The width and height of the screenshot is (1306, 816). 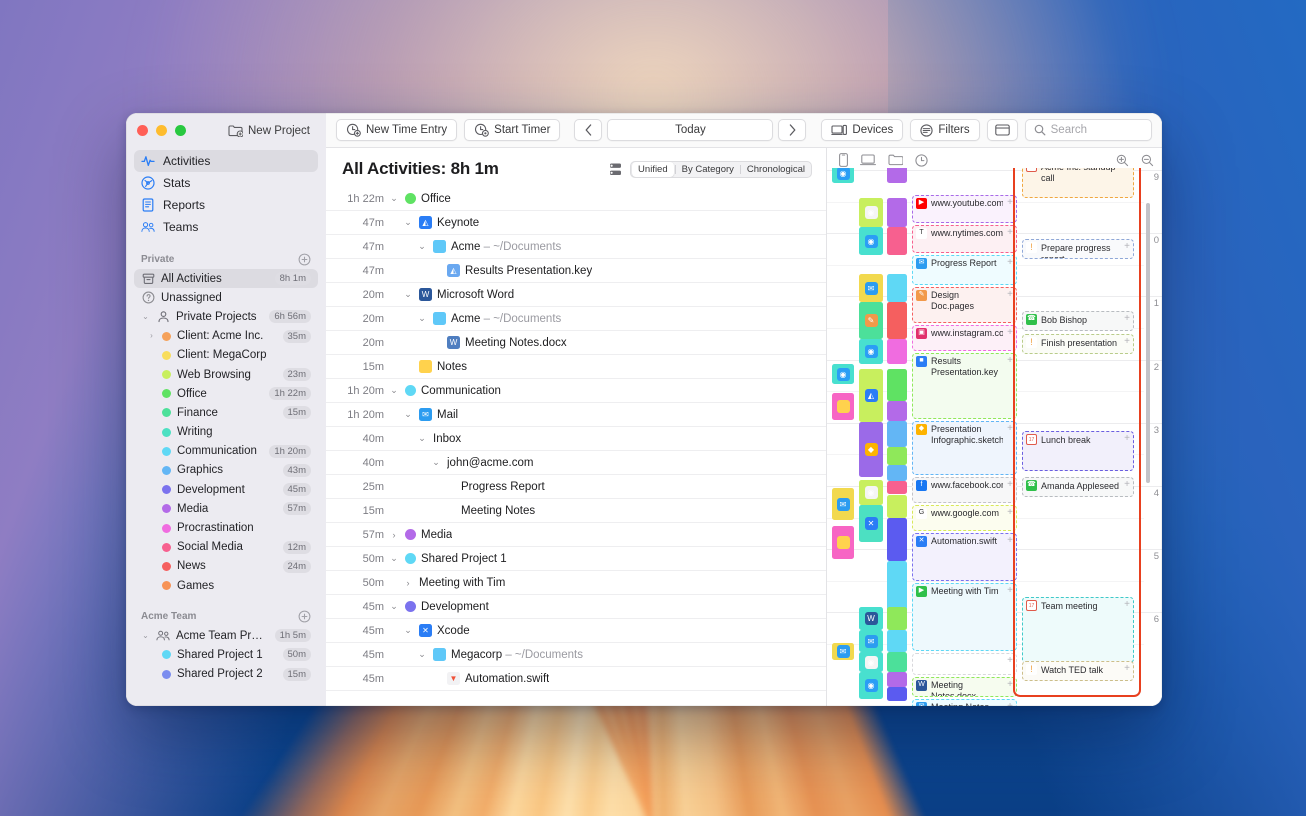 What do you see at coordinates (226, 412) in the screenshot?
I see `sidebar-project-item: Finance 15m` at bounding box center [226, 412].